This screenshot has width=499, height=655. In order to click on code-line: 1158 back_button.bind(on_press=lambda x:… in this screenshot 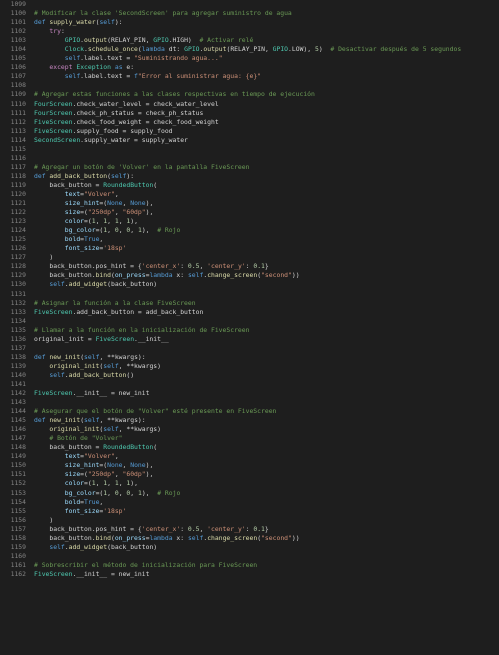, I will do `click(249, 538)`.